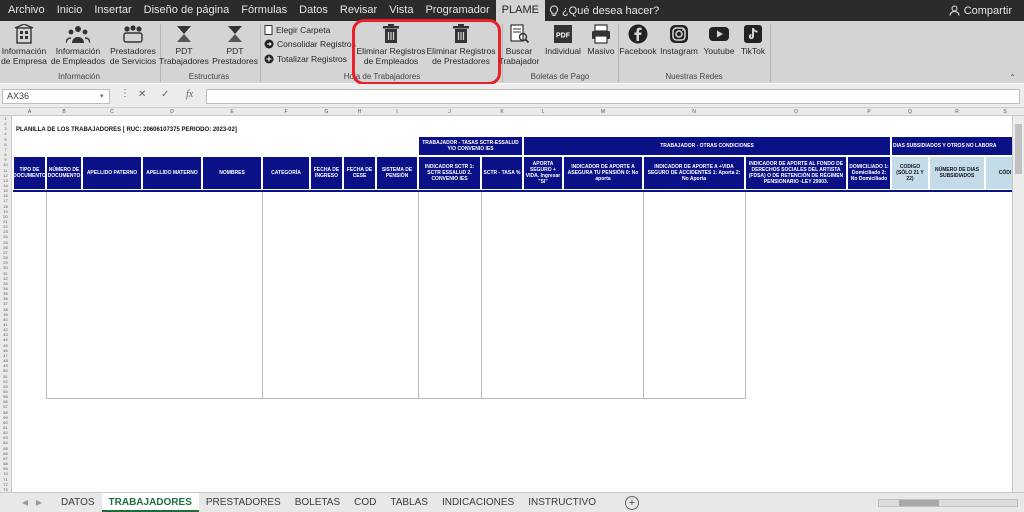  What do you see at coordinates (719, 40) in the screenshot?
I see `youtube-button: Youtube` at bounding box center [719, 40].